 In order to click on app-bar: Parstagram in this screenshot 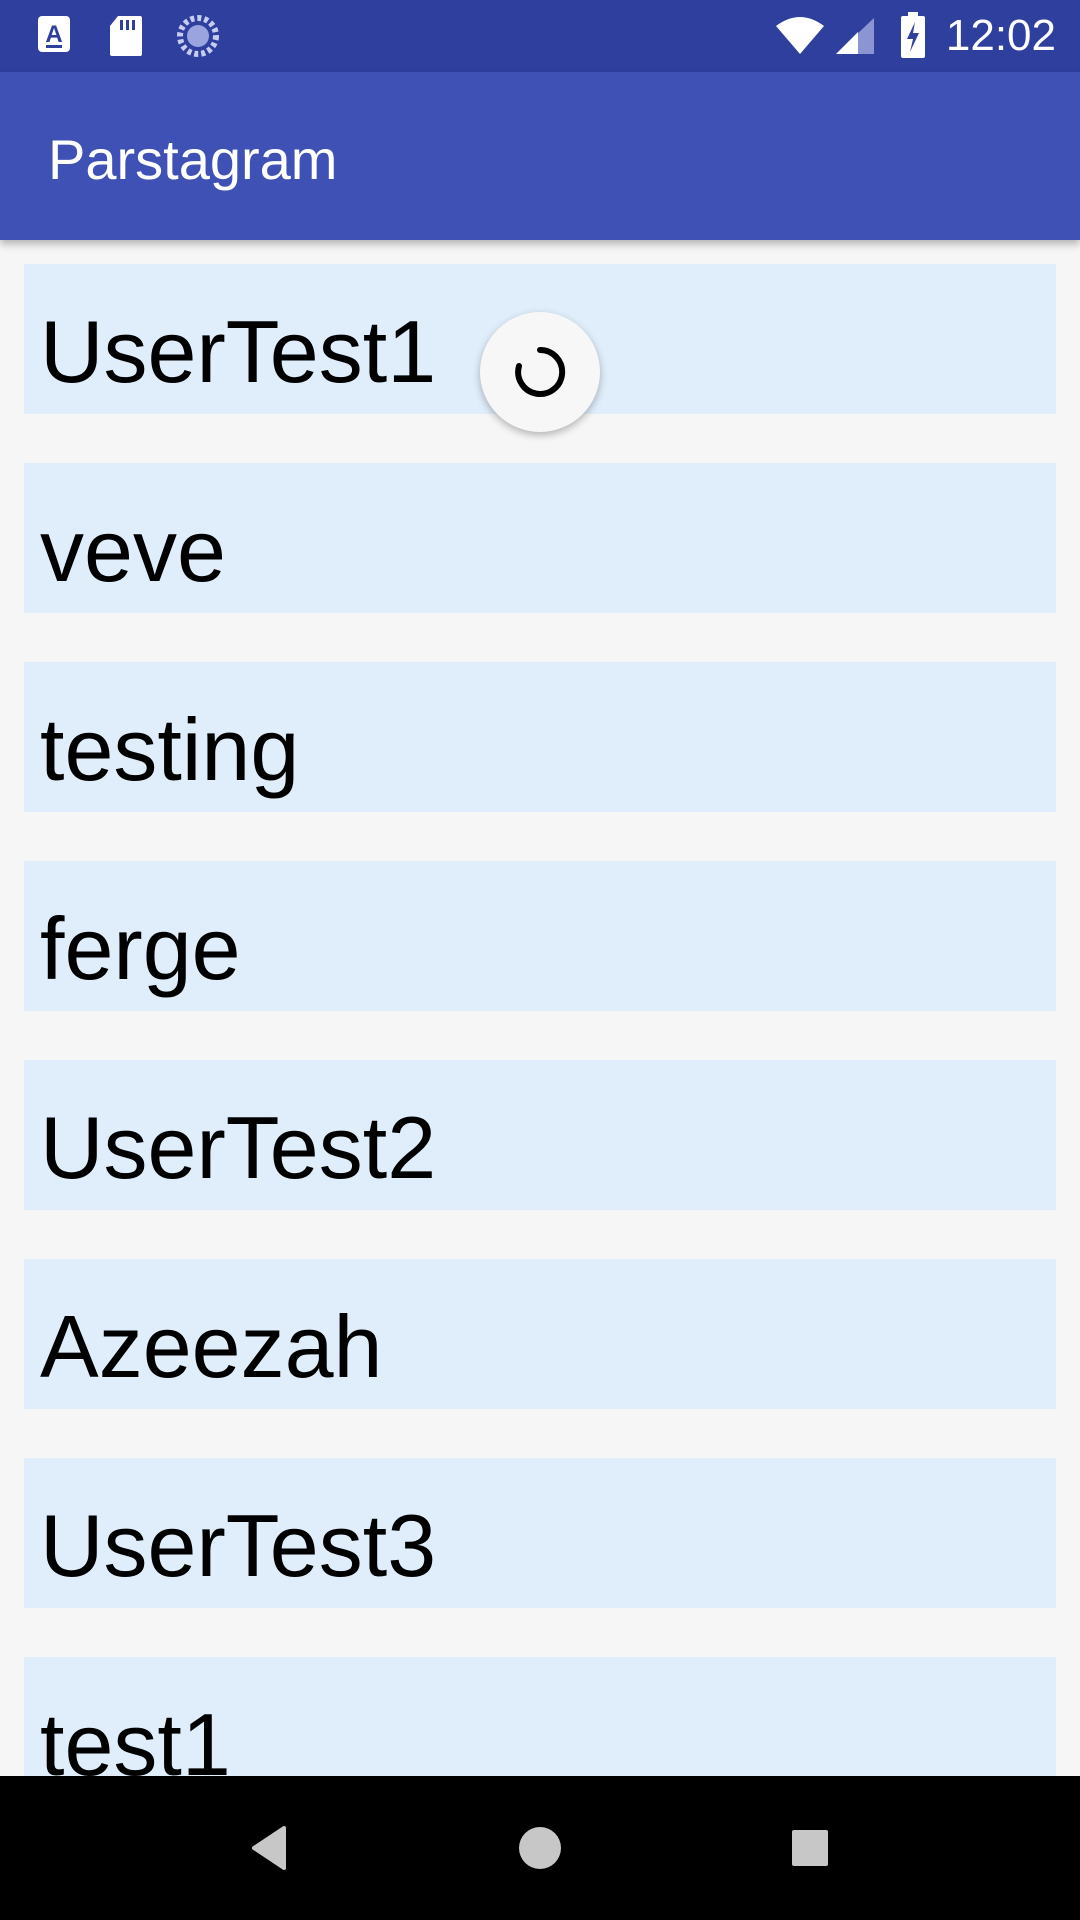, I will do `click(540, 156)`.